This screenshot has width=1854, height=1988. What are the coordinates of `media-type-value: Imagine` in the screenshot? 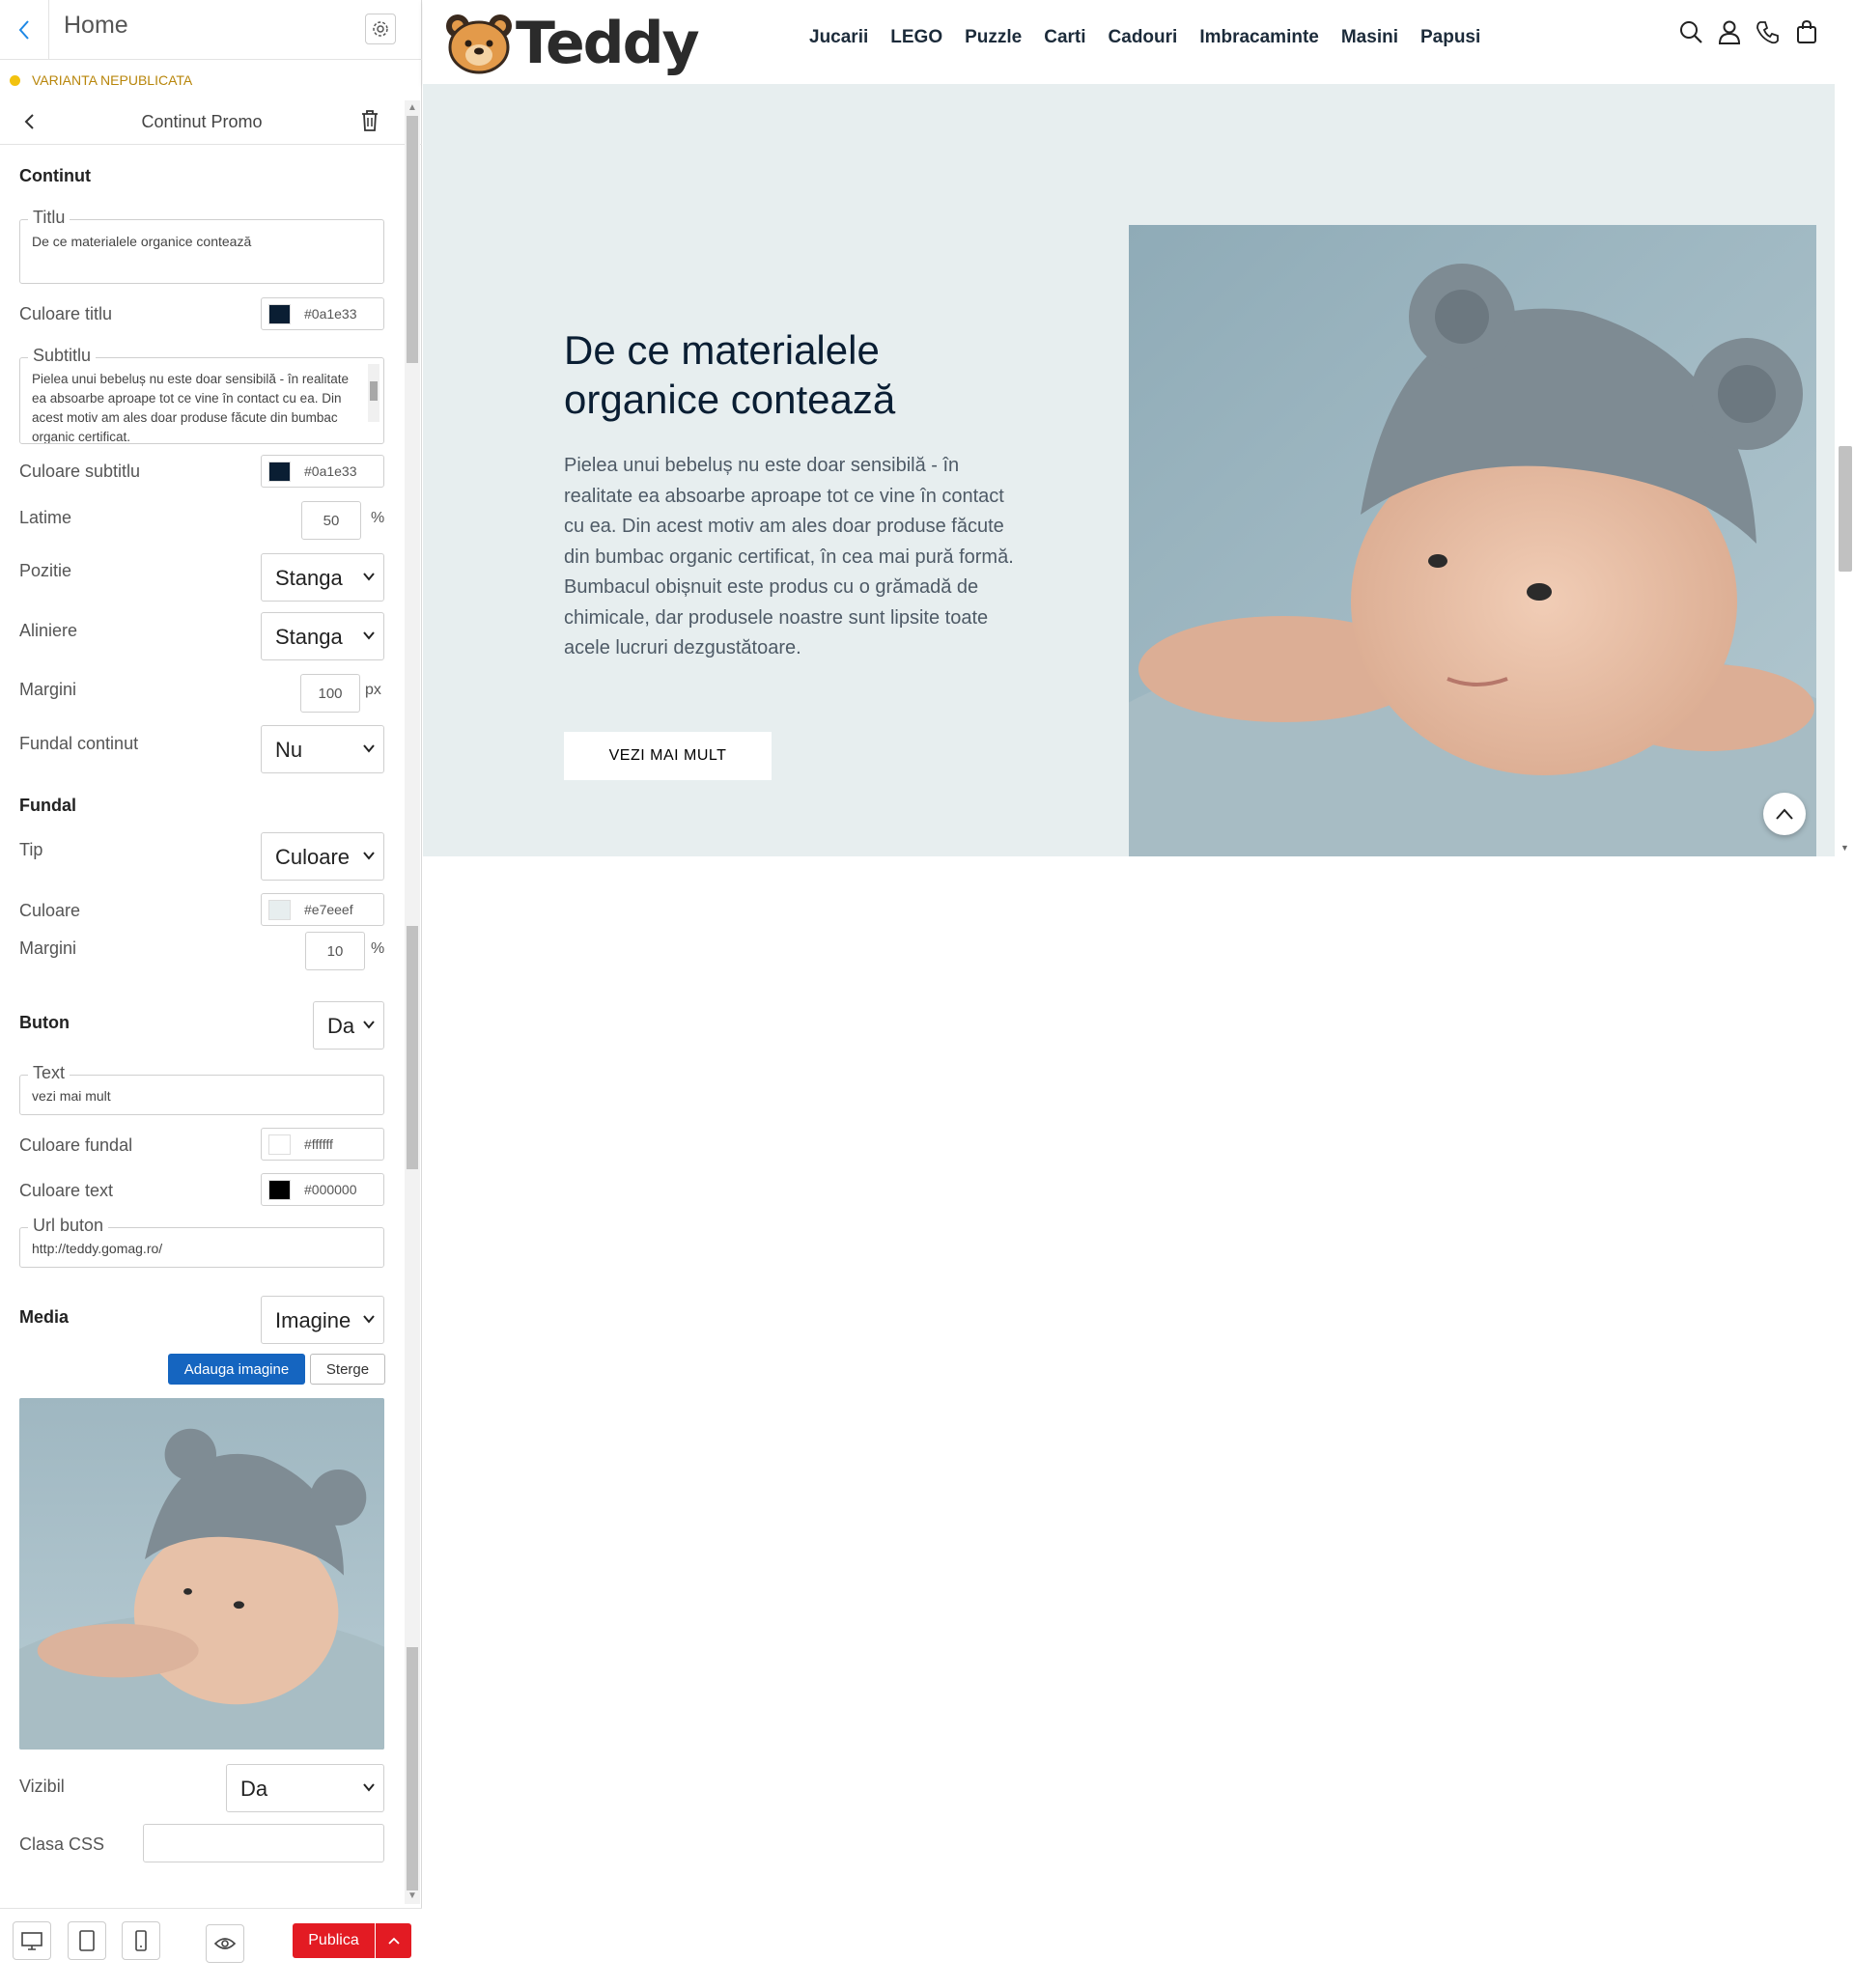 It's located at (313, 1320).